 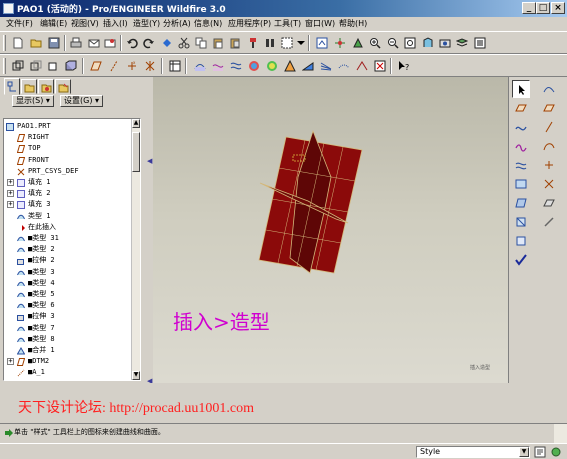 I want to click on repaint-icon, so click(x=322, y=43).